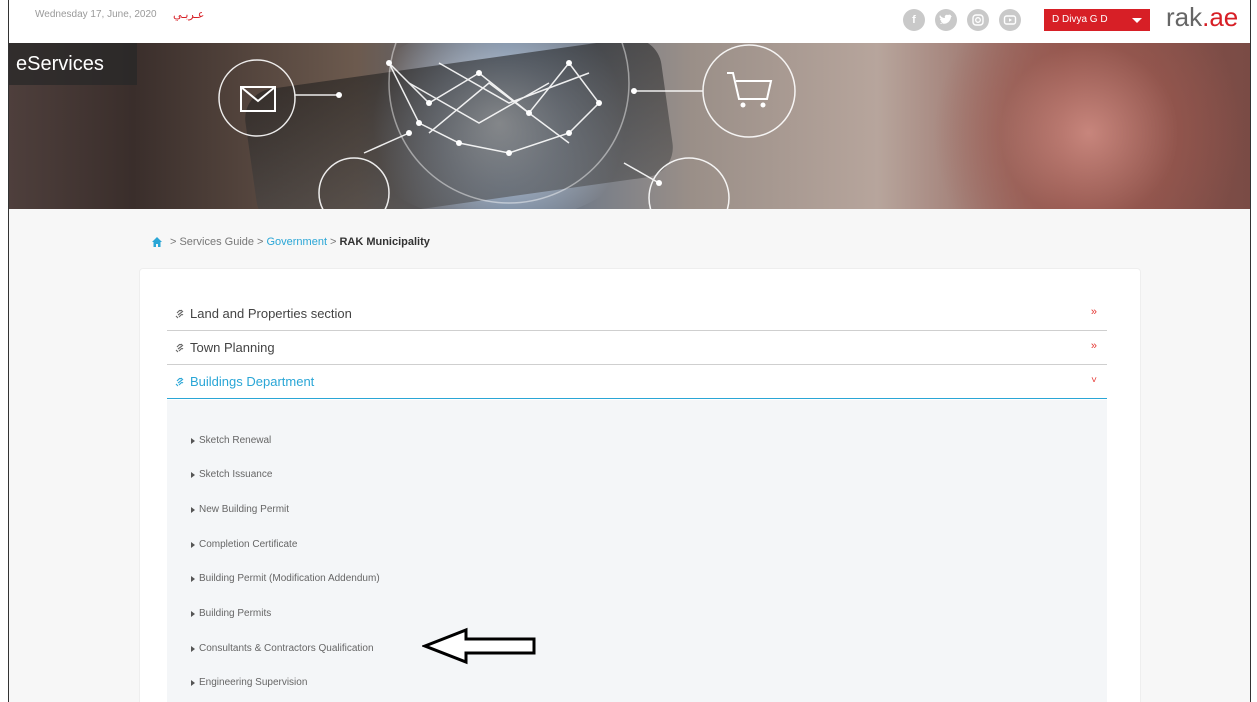  What do you see at coordinates (252, 381) in the screenshot?
I see `accordion-label: Buildings Department` at bounding box center [252, 381].